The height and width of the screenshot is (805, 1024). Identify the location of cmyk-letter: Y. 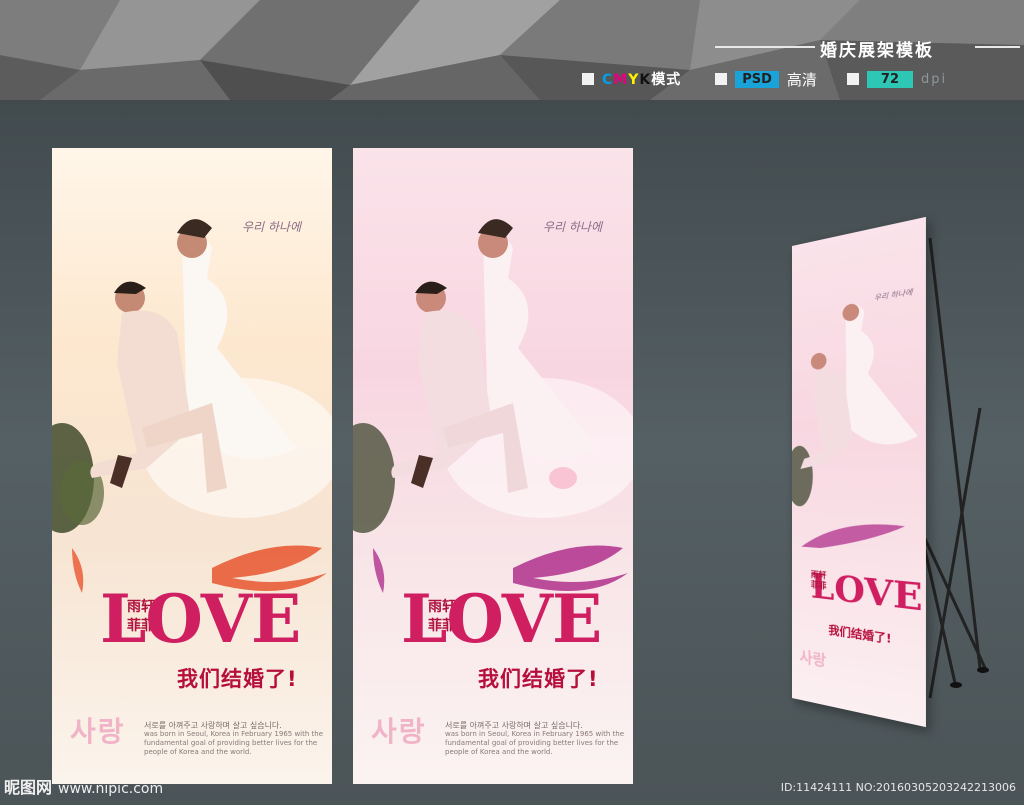
(634, 80).